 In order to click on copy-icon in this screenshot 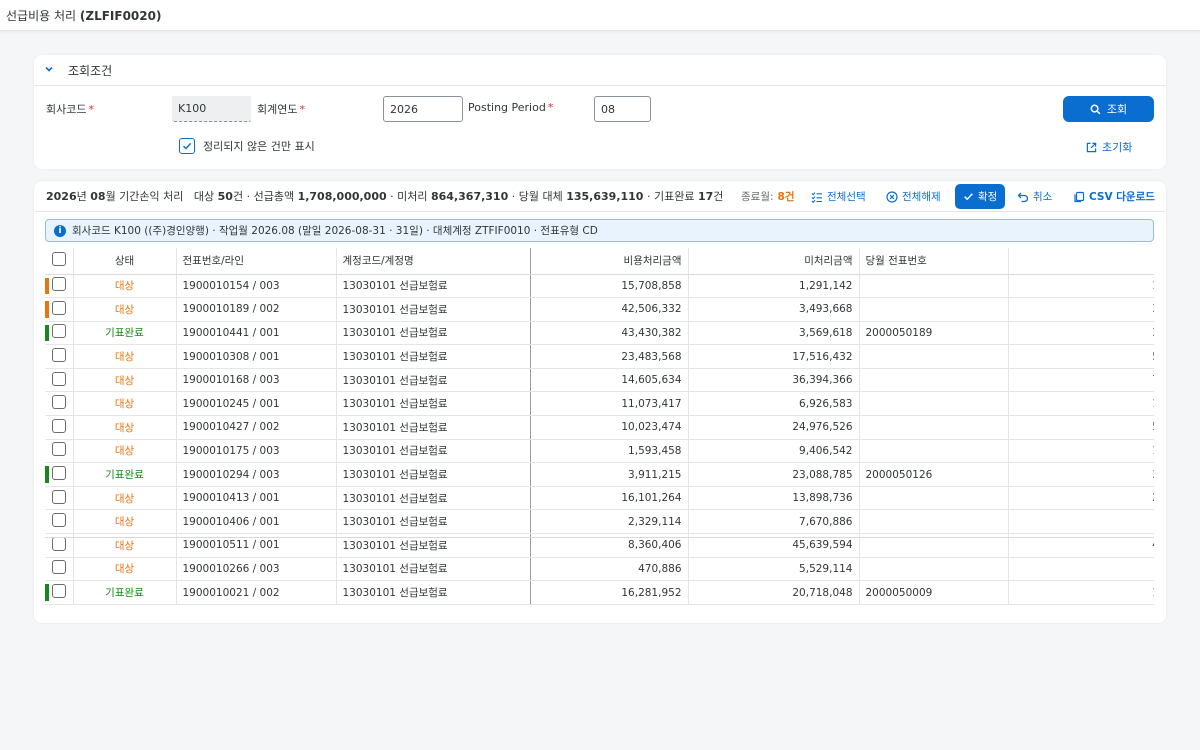, I will do `click(1079, 196)`.